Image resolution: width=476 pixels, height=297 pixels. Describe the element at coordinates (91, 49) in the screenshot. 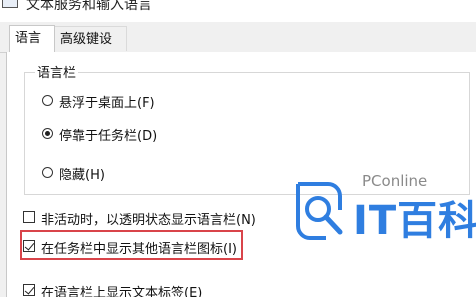

I see `tab-advanced-key-settings: 高级键设置` at that location.